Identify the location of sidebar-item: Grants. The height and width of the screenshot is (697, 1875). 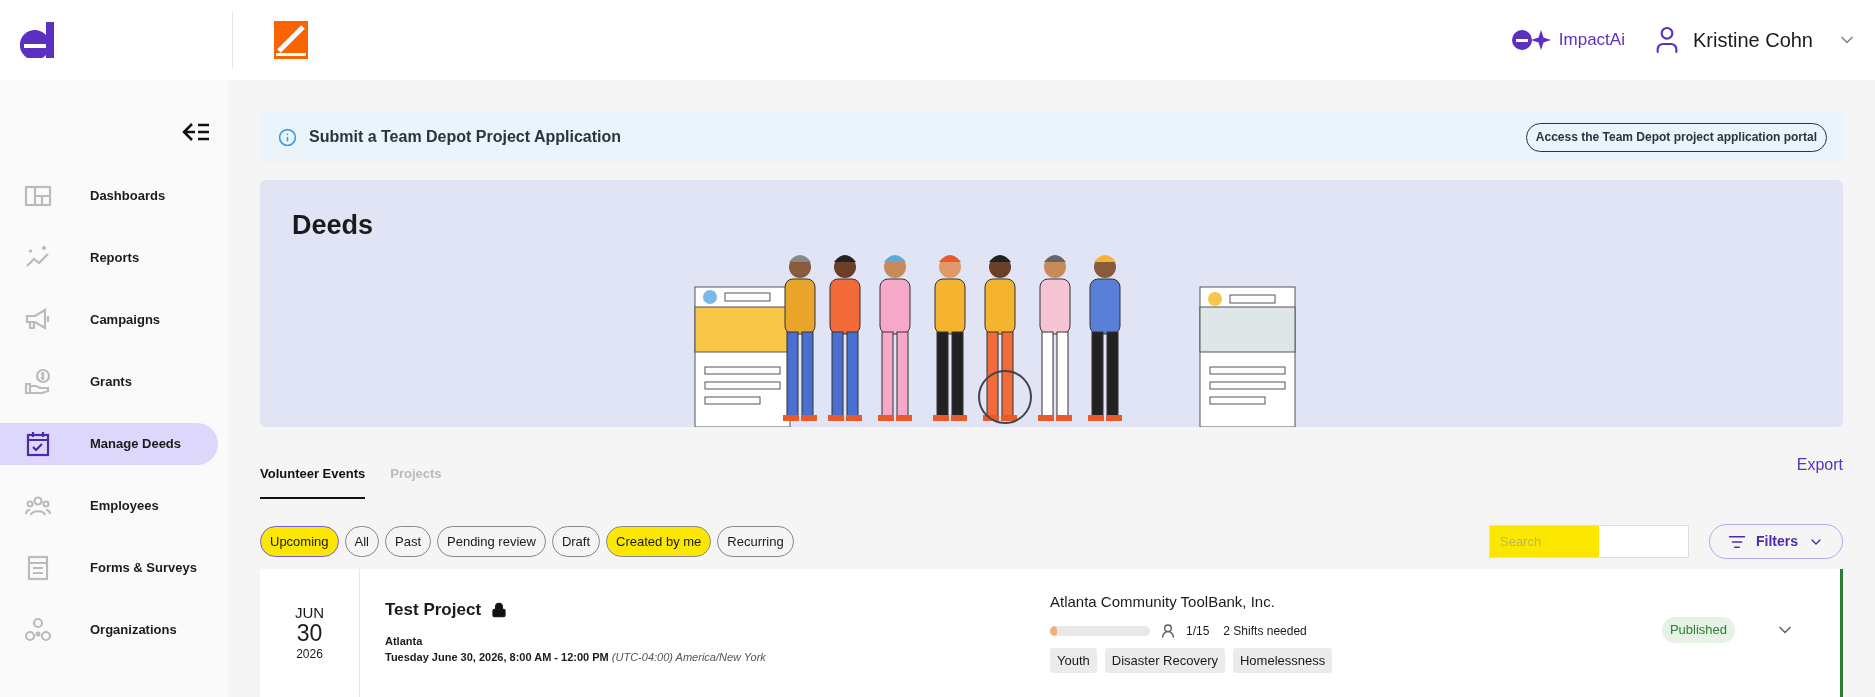
(109, 382).